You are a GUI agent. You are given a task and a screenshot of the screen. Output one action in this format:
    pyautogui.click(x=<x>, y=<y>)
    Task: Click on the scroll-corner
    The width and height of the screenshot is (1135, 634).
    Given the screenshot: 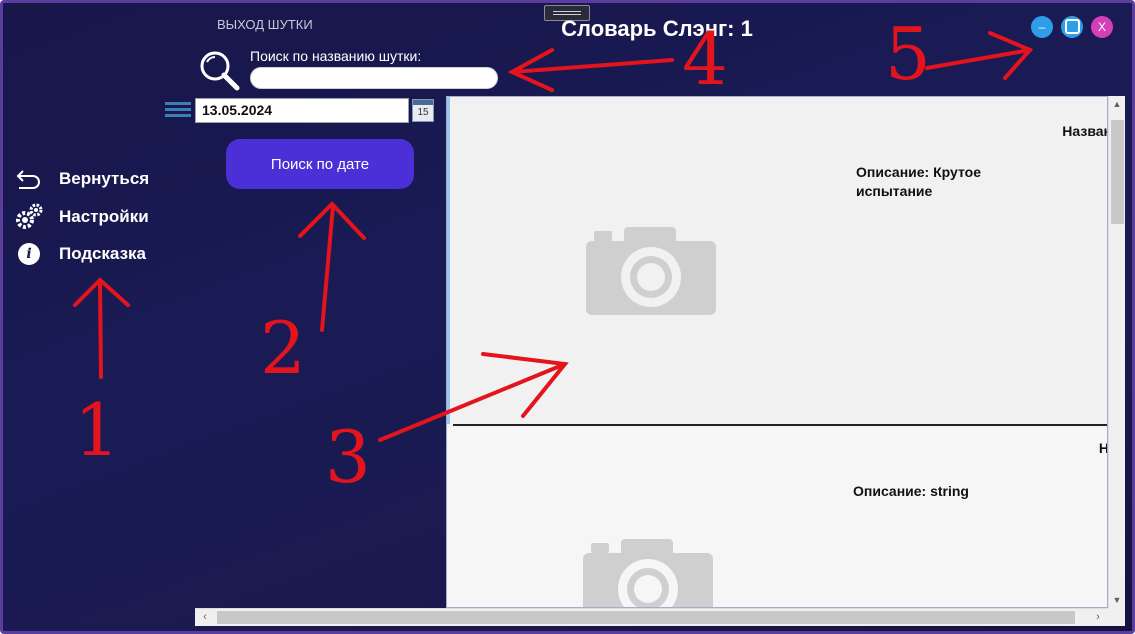 What is the action you would take?
    pyautogui.click(x=1116, y=617)
    